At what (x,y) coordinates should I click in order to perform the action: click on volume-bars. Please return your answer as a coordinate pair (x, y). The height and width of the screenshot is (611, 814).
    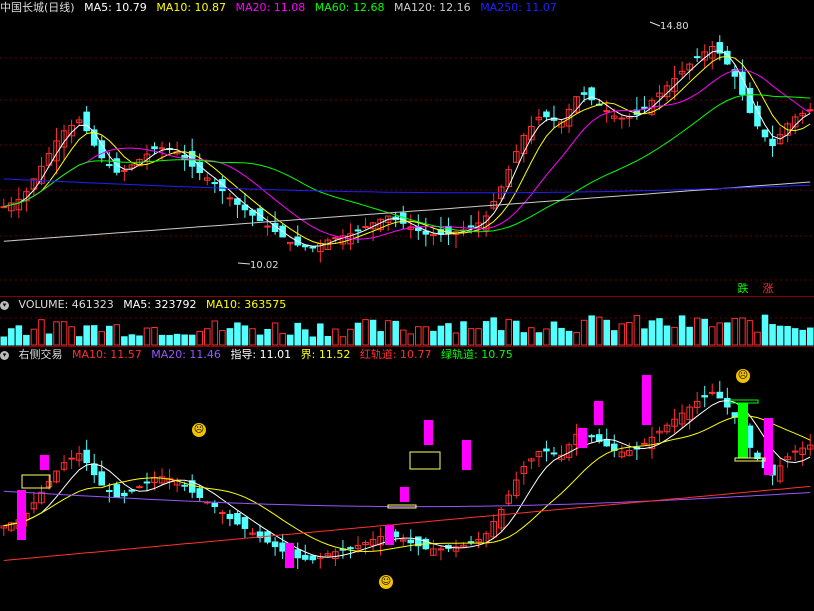
    Looking at the image, I should click on (407, 330).